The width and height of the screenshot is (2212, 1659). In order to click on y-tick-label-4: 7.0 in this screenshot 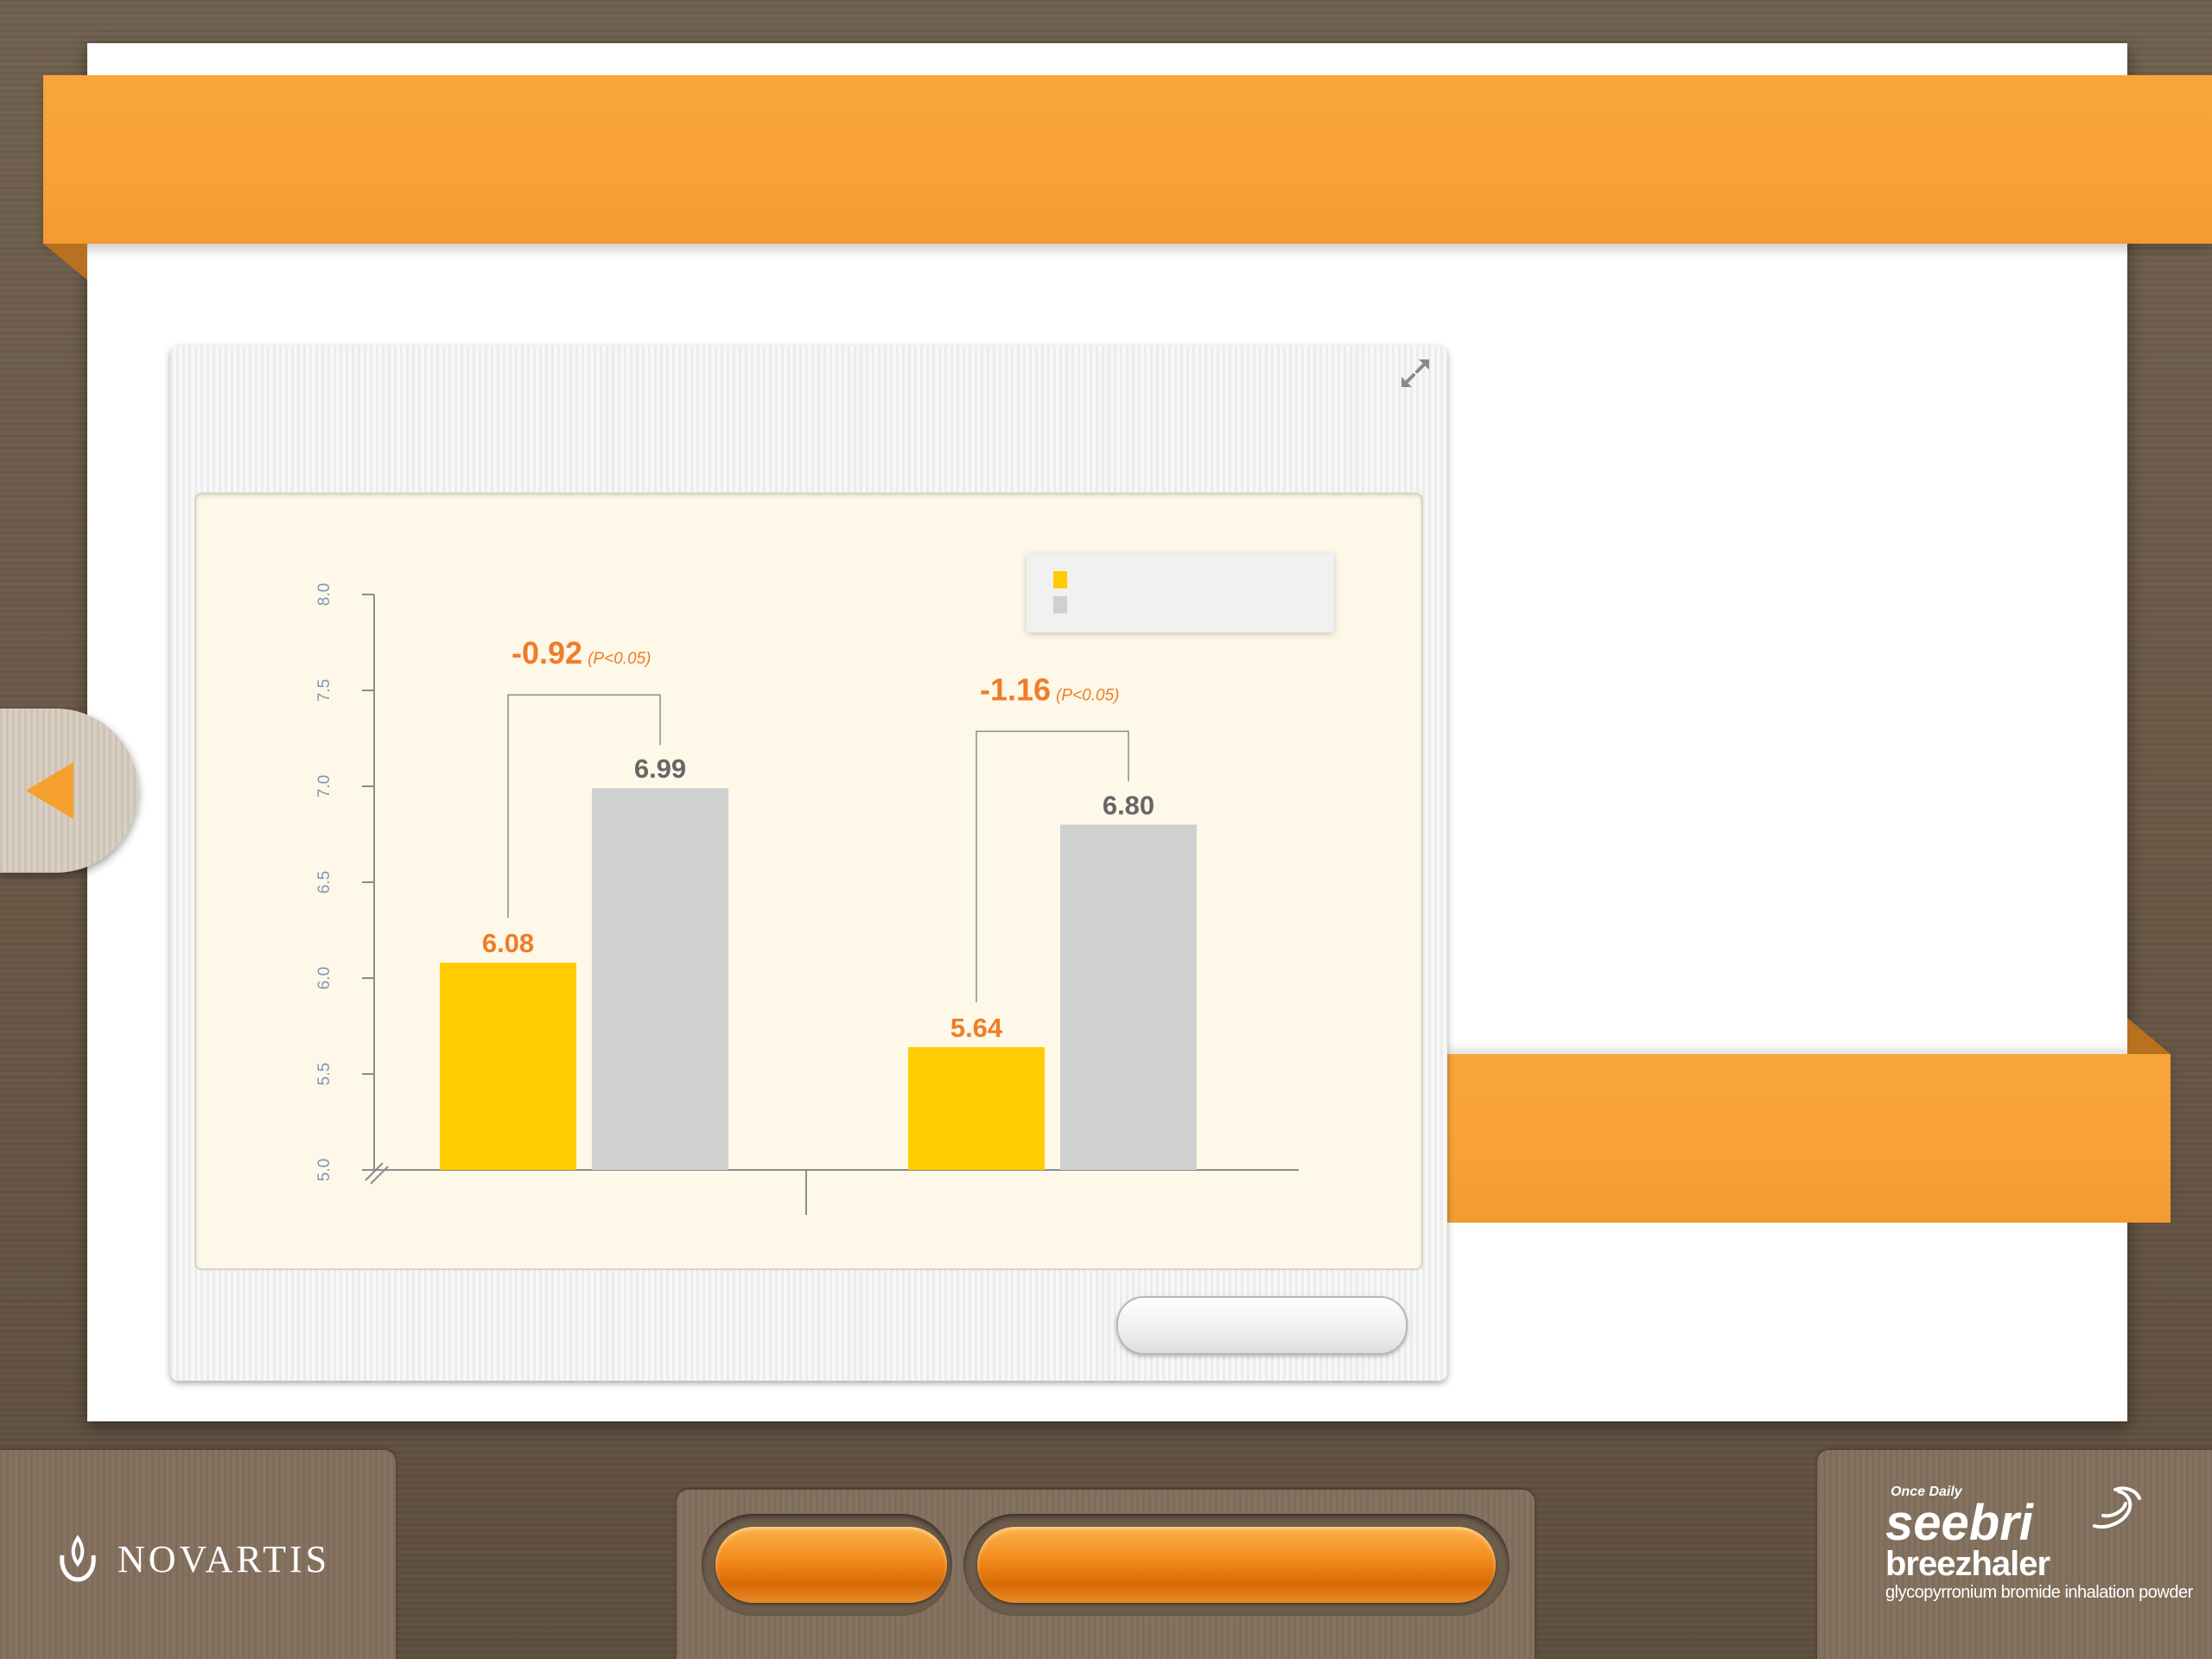, I will do `click(324, 786)`.